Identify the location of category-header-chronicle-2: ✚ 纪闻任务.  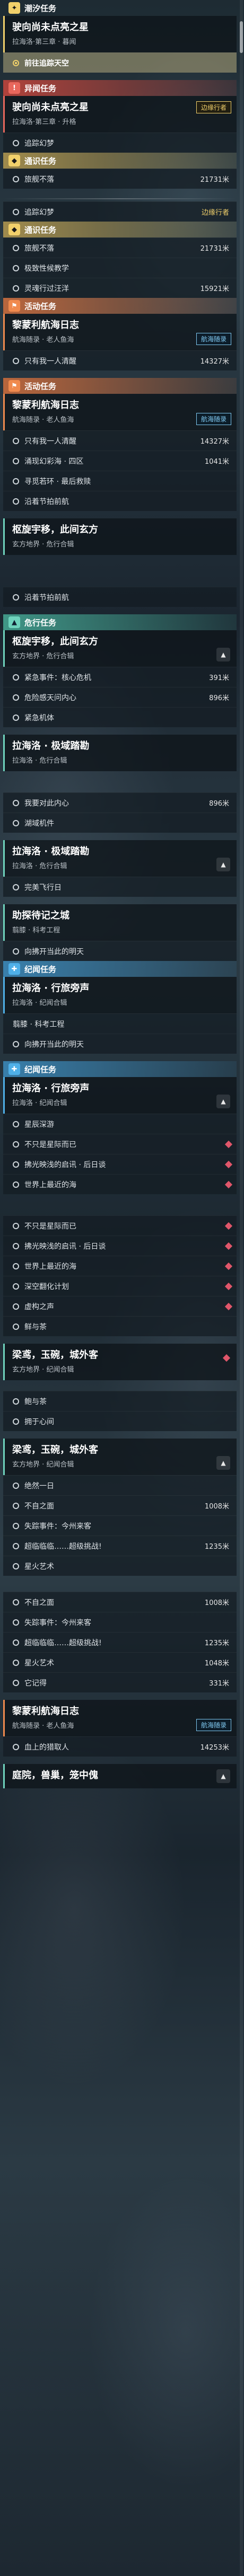
(120, 1069).